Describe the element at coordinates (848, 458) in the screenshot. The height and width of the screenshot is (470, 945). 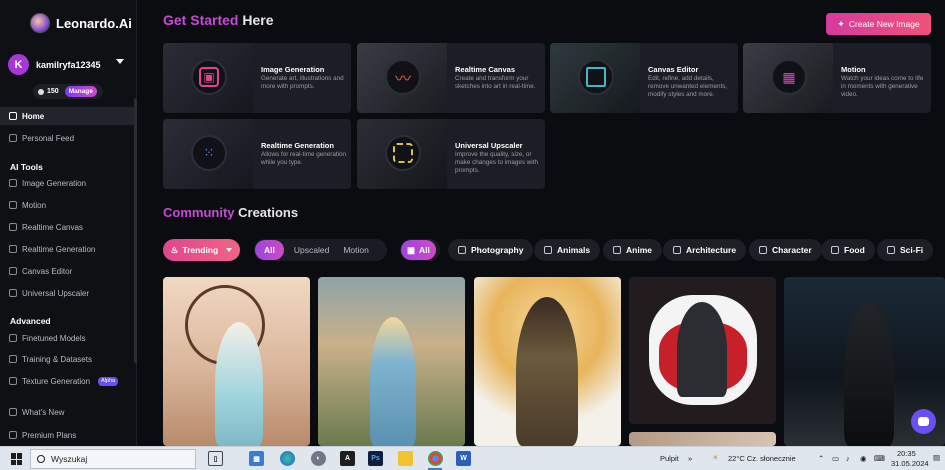
I see `volume-icon: ♪` at that location.